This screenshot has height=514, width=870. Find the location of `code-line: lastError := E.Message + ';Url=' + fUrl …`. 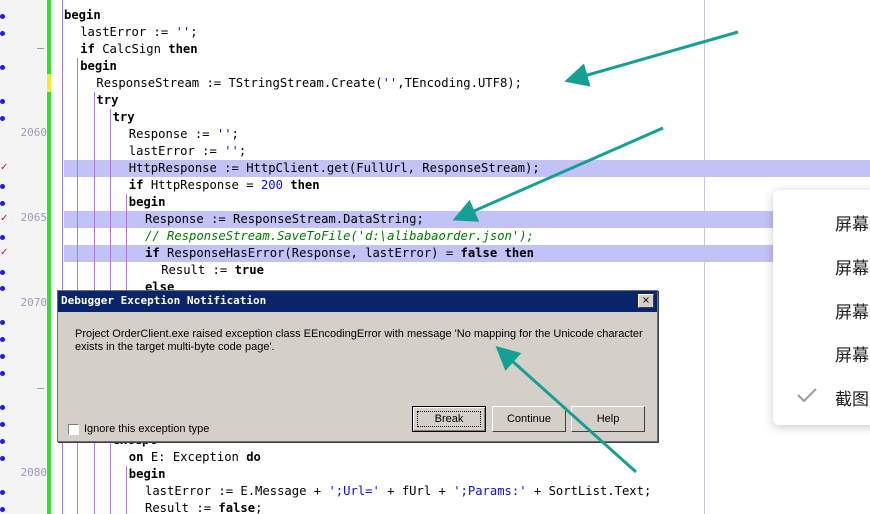

code-line: lastError := E.Message + ';Url=' + fUrl … is located at coordinates (398, 491).